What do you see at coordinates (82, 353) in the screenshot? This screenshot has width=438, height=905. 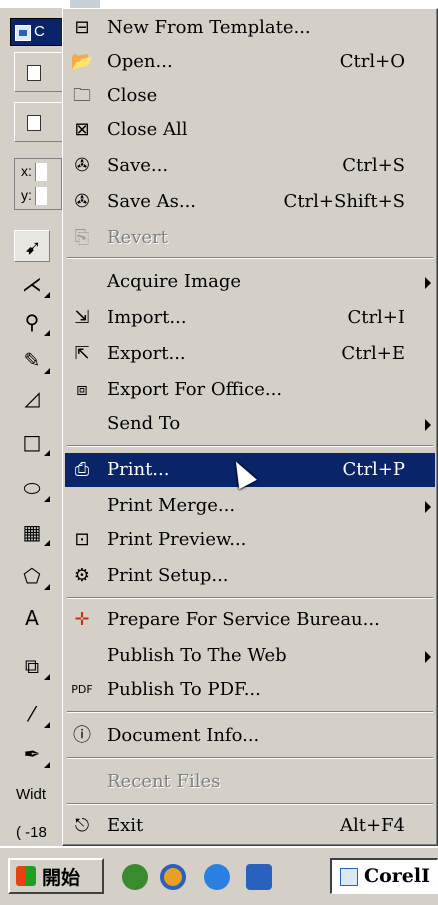 I see `export-icon: ⇱` at bounding box center [82, 353].